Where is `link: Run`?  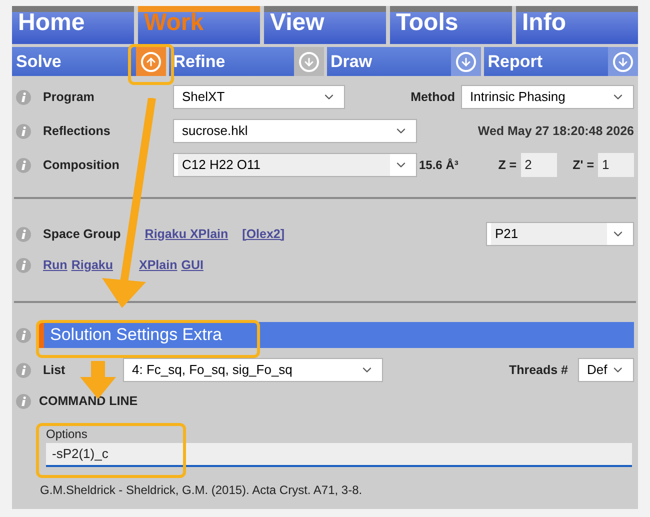
link: Run is located at coordinates (55, 265).